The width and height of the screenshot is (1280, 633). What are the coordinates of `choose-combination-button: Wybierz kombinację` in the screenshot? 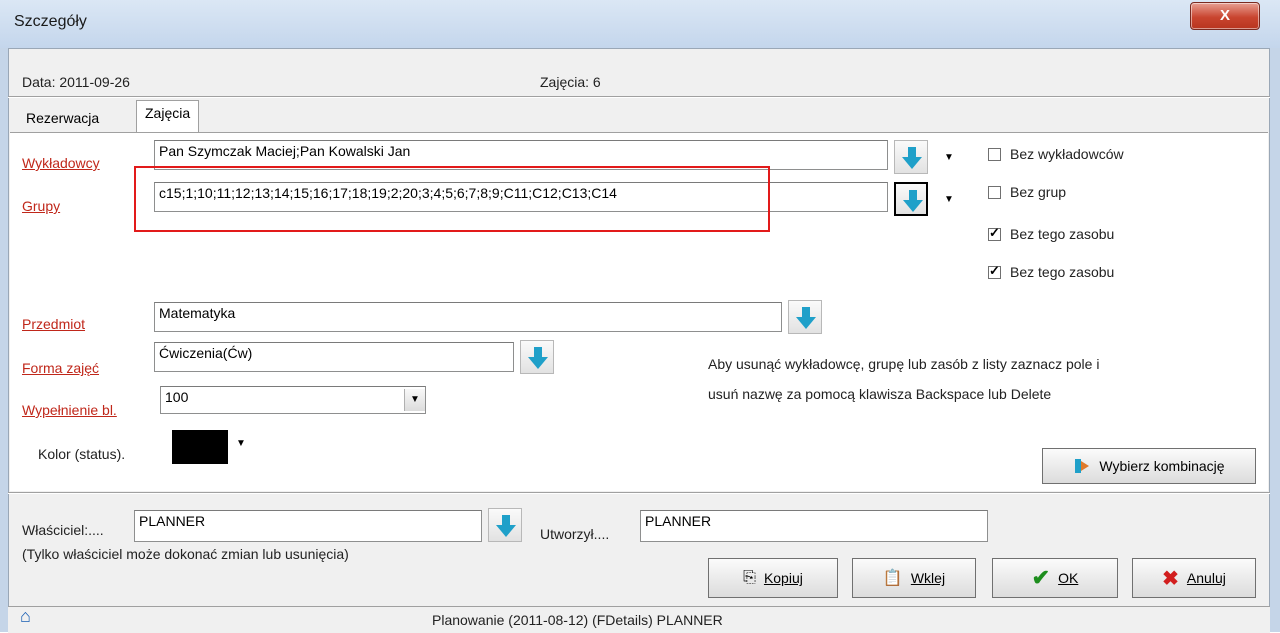 It's located at (1149, 466).